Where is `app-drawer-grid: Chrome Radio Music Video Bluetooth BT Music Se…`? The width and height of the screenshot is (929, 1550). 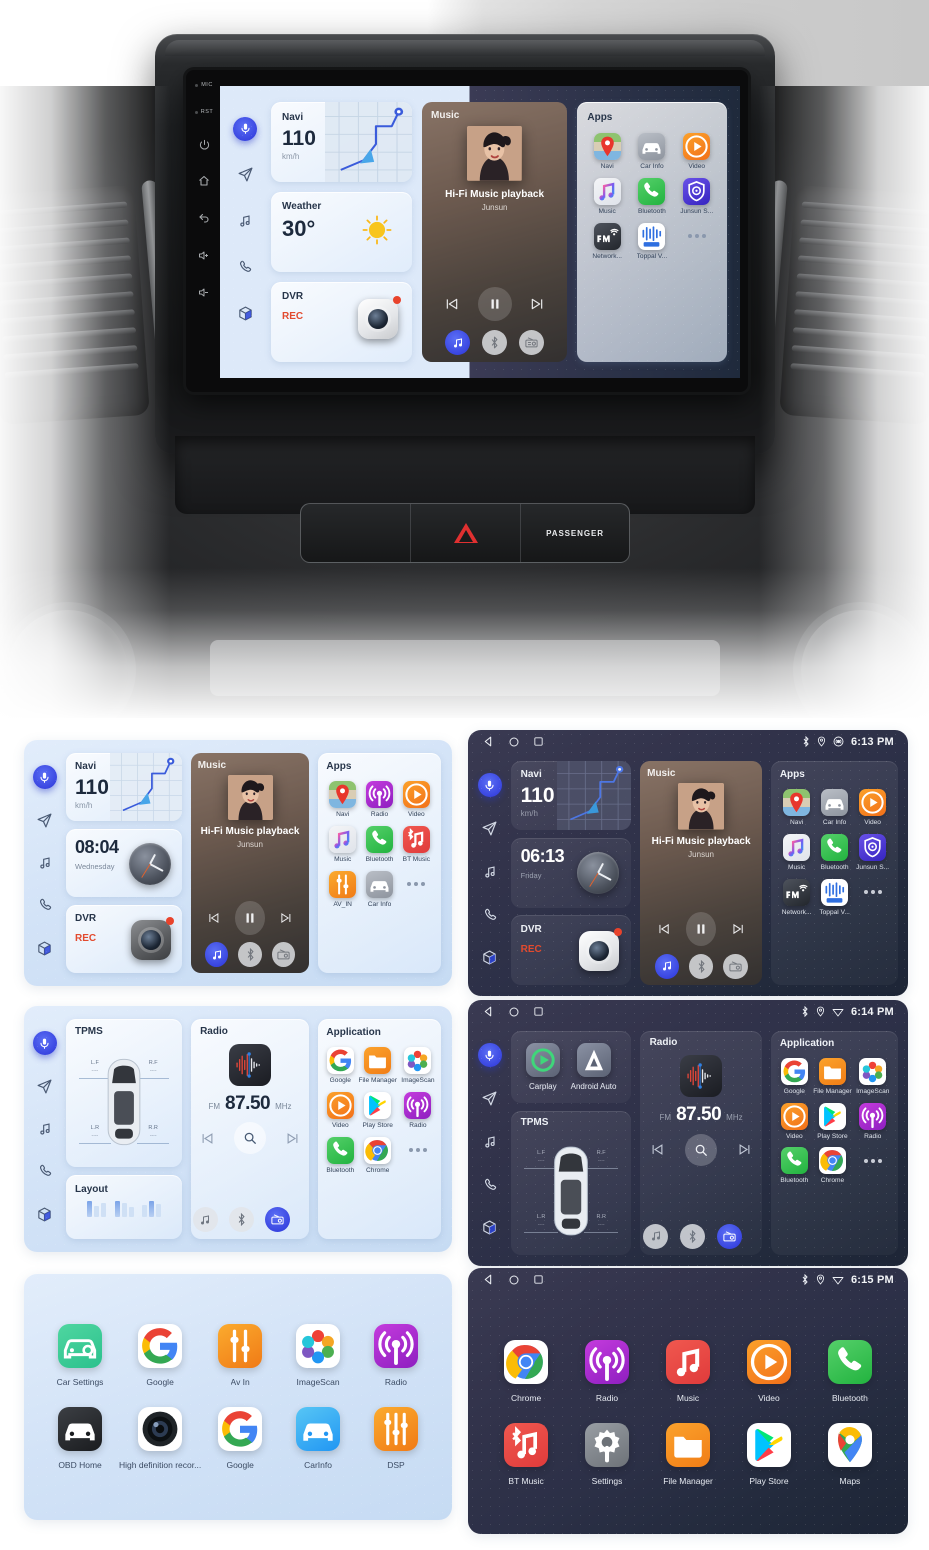
app-drawer-grid: Chrome Radio Music Video Bluetooth BT Music Se… is located at coordinates (688, 1413).